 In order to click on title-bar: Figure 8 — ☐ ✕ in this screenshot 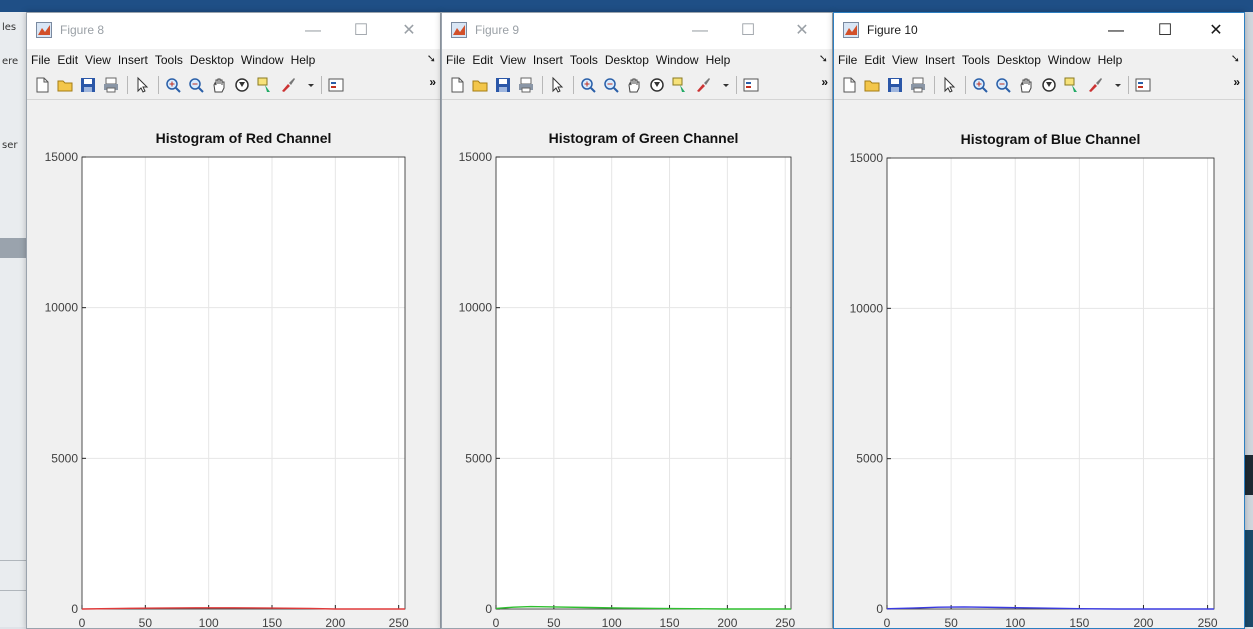, I will do `click(233, 31)`.